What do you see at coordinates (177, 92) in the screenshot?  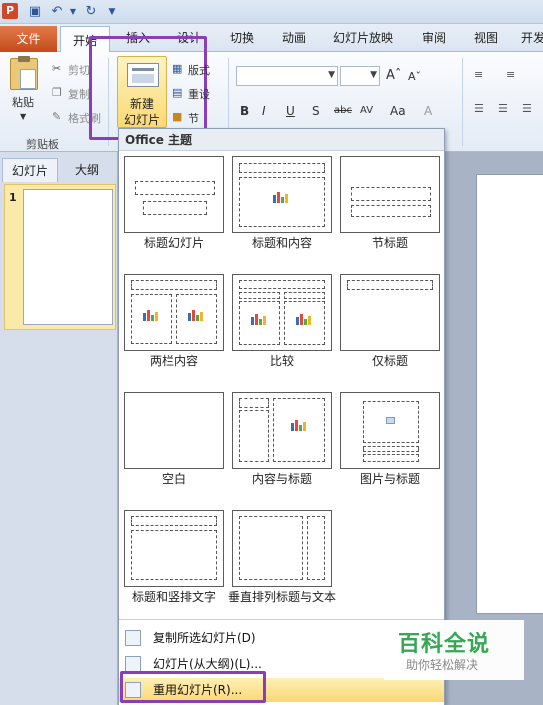 I see `reset-icon: ▤` at bounding box center [177, 92].